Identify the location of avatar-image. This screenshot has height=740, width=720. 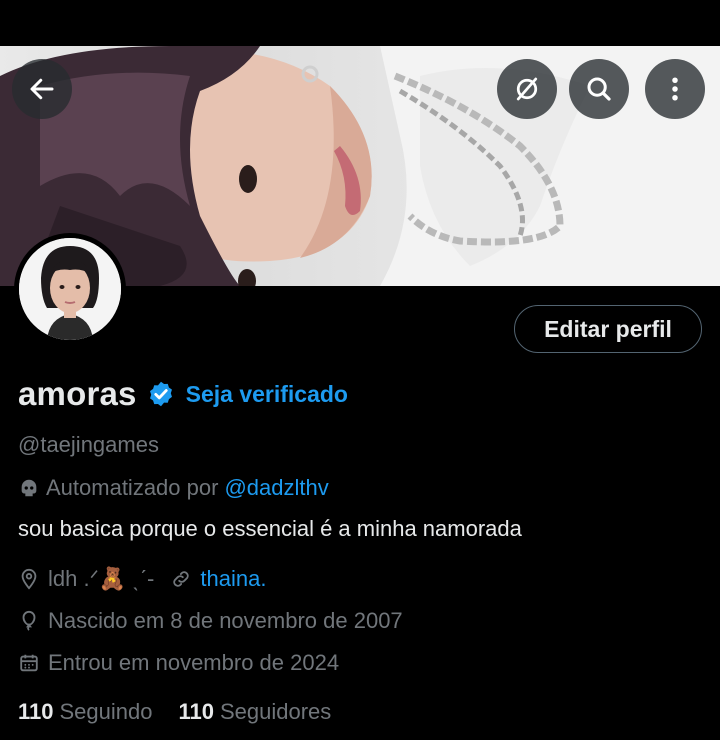
(70, 289).